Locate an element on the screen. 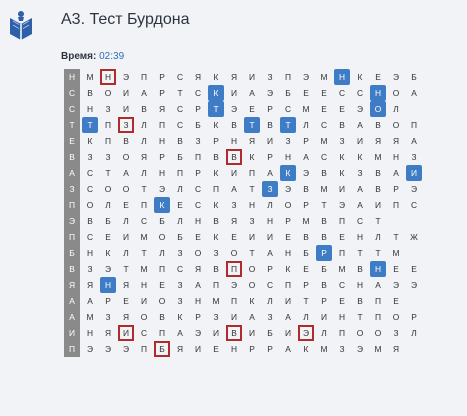  letter-cell: Ж is located at coordinates (414, 237).